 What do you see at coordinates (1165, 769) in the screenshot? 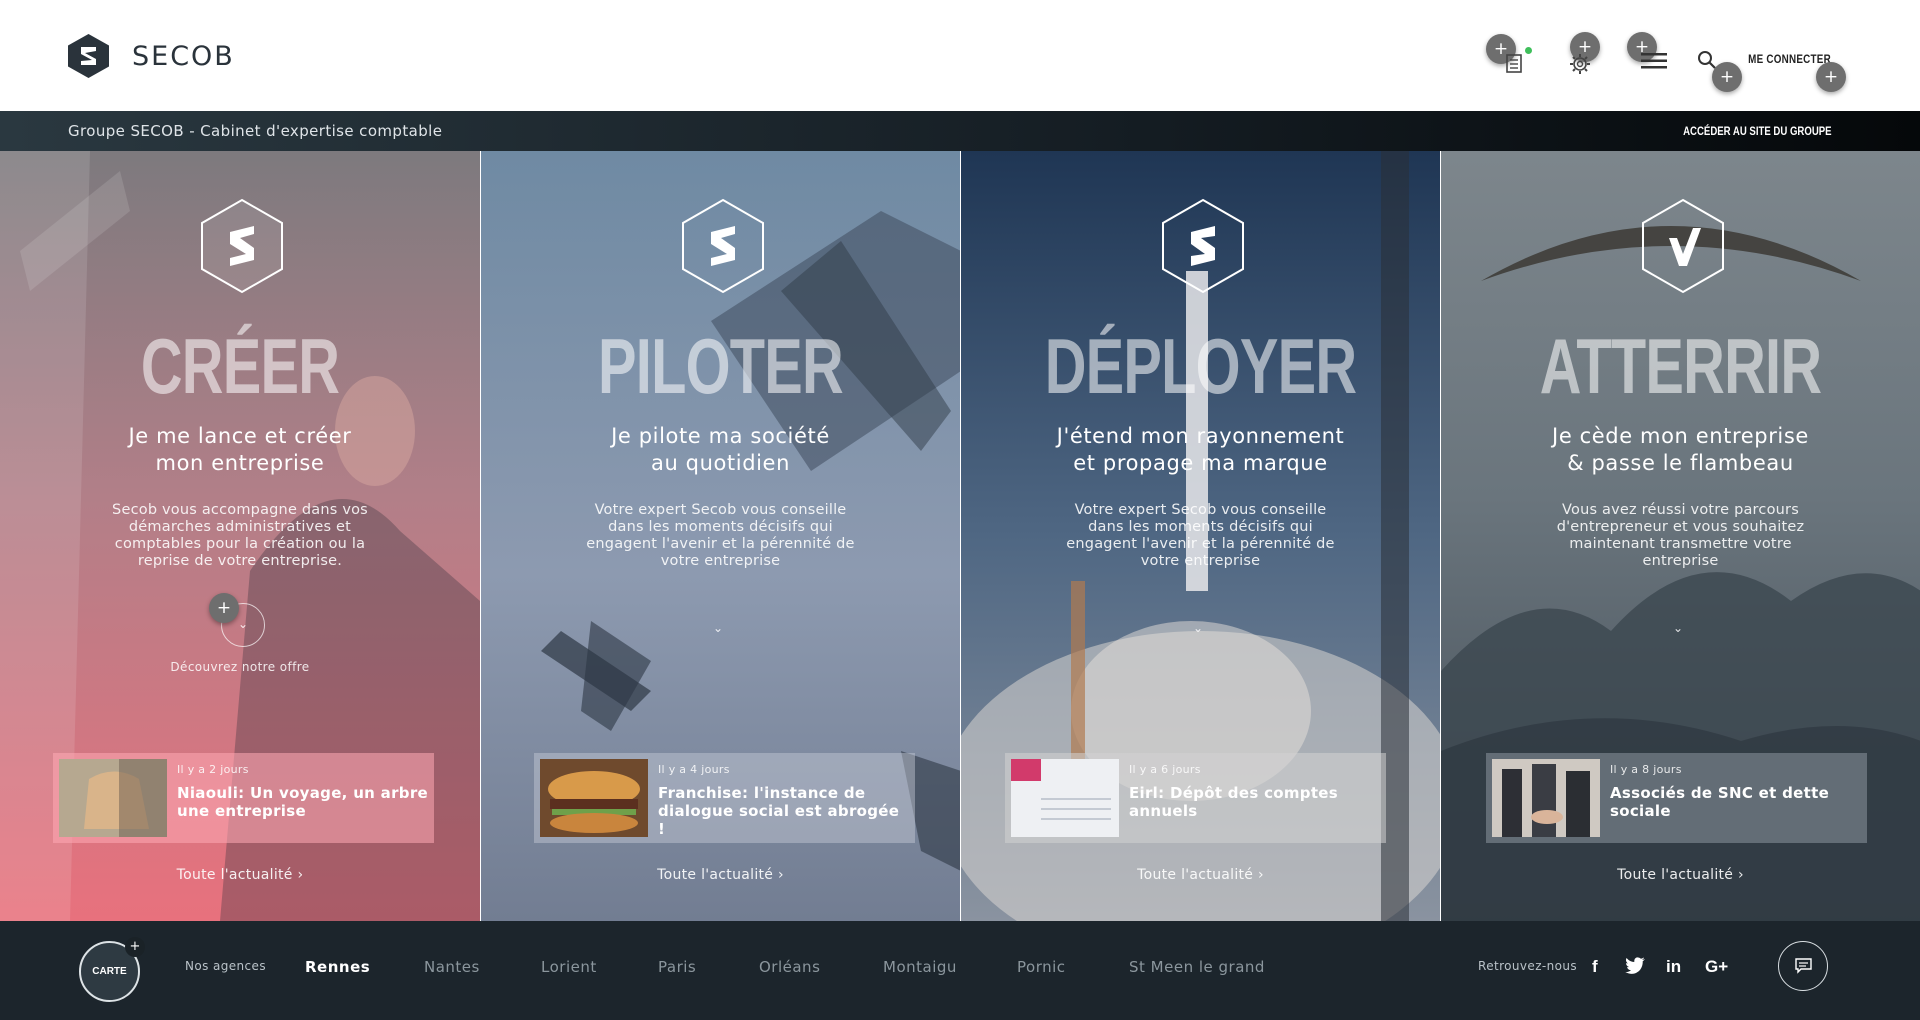
I see `news-date: Il y a 6 jours` at bounding box center [1165, 769].